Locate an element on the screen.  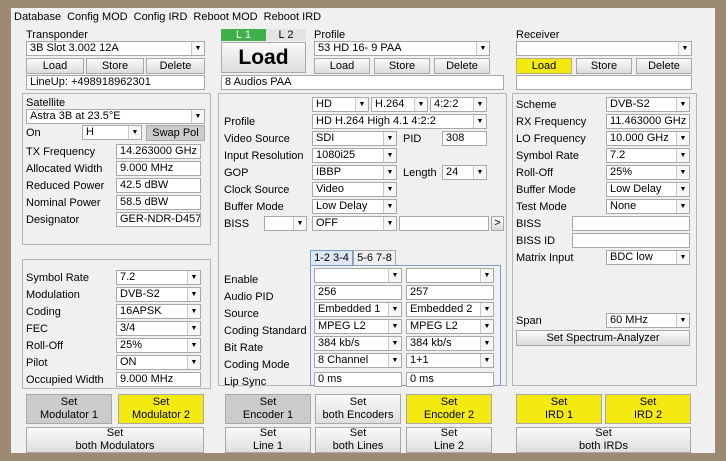
audio-mode-2-select: 1+1 ▼ is located at coordinates (450, 360).